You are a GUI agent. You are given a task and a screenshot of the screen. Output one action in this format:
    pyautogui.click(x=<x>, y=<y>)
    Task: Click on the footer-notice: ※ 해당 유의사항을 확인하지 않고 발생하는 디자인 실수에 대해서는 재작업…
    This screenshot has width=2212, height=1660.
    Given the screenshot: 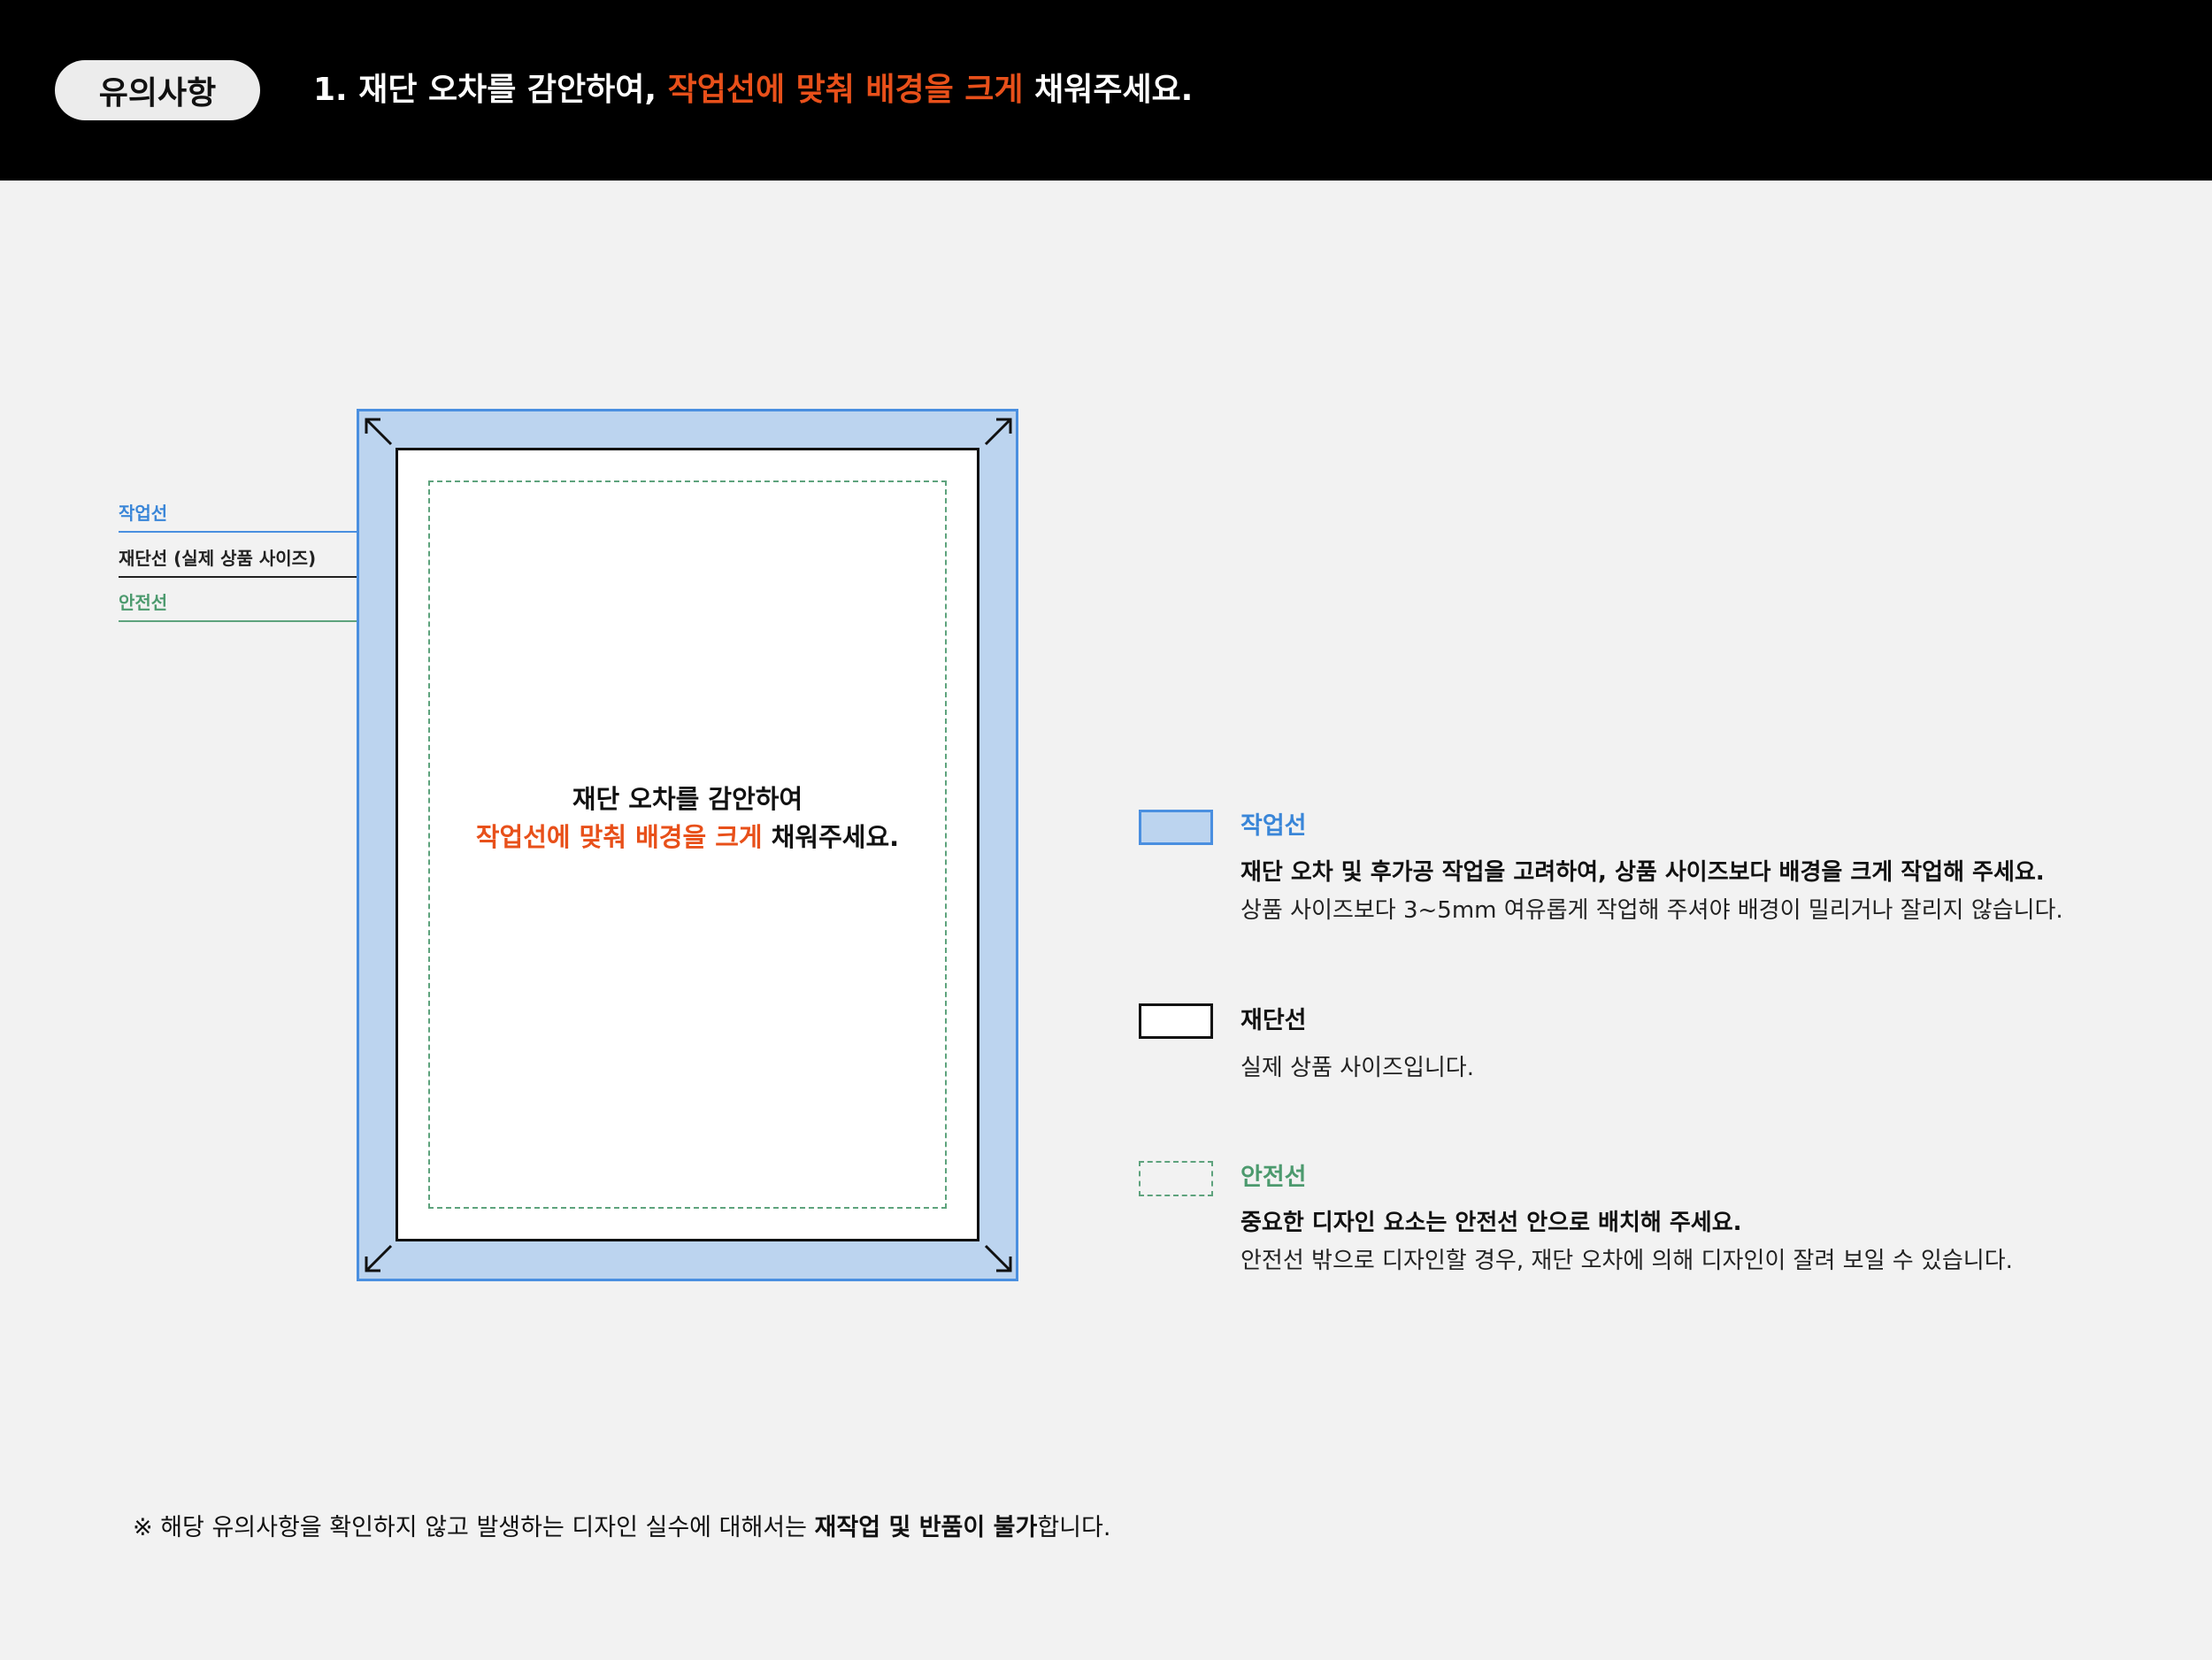 What is the action you would take?
    pyautogui.click(x=621, y=1528)
    